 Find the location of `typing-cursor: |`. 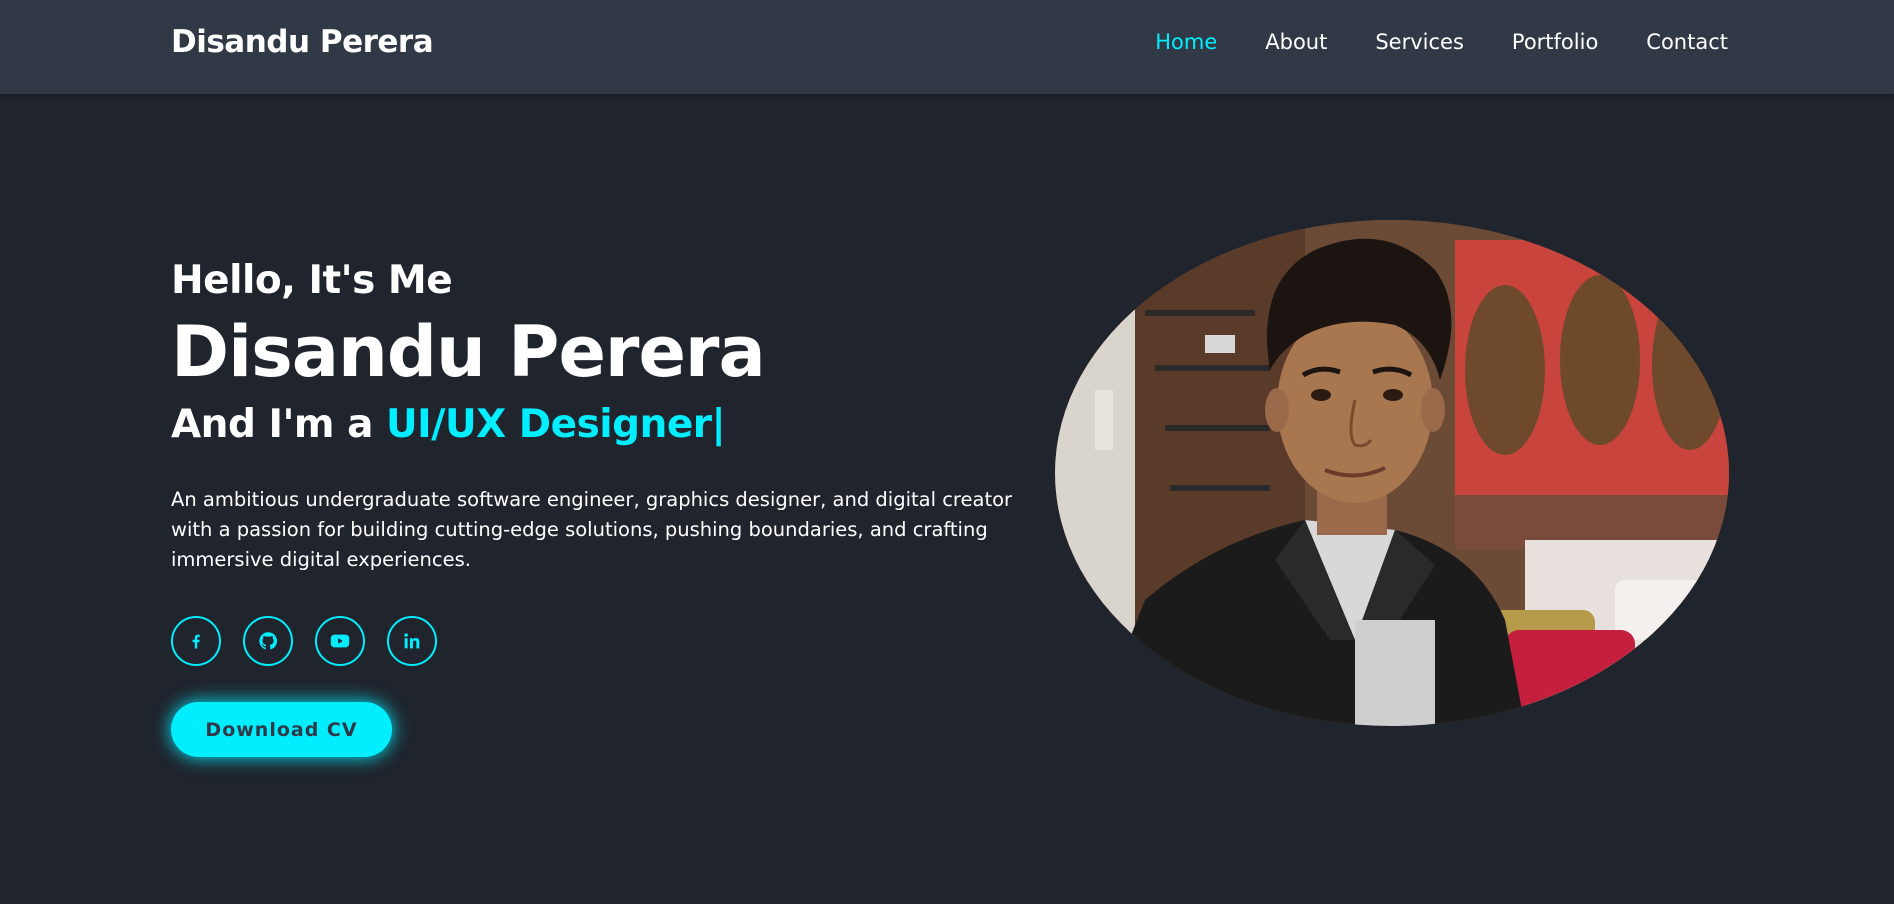

typing-cursor: | is located at coordinates (718, 424).